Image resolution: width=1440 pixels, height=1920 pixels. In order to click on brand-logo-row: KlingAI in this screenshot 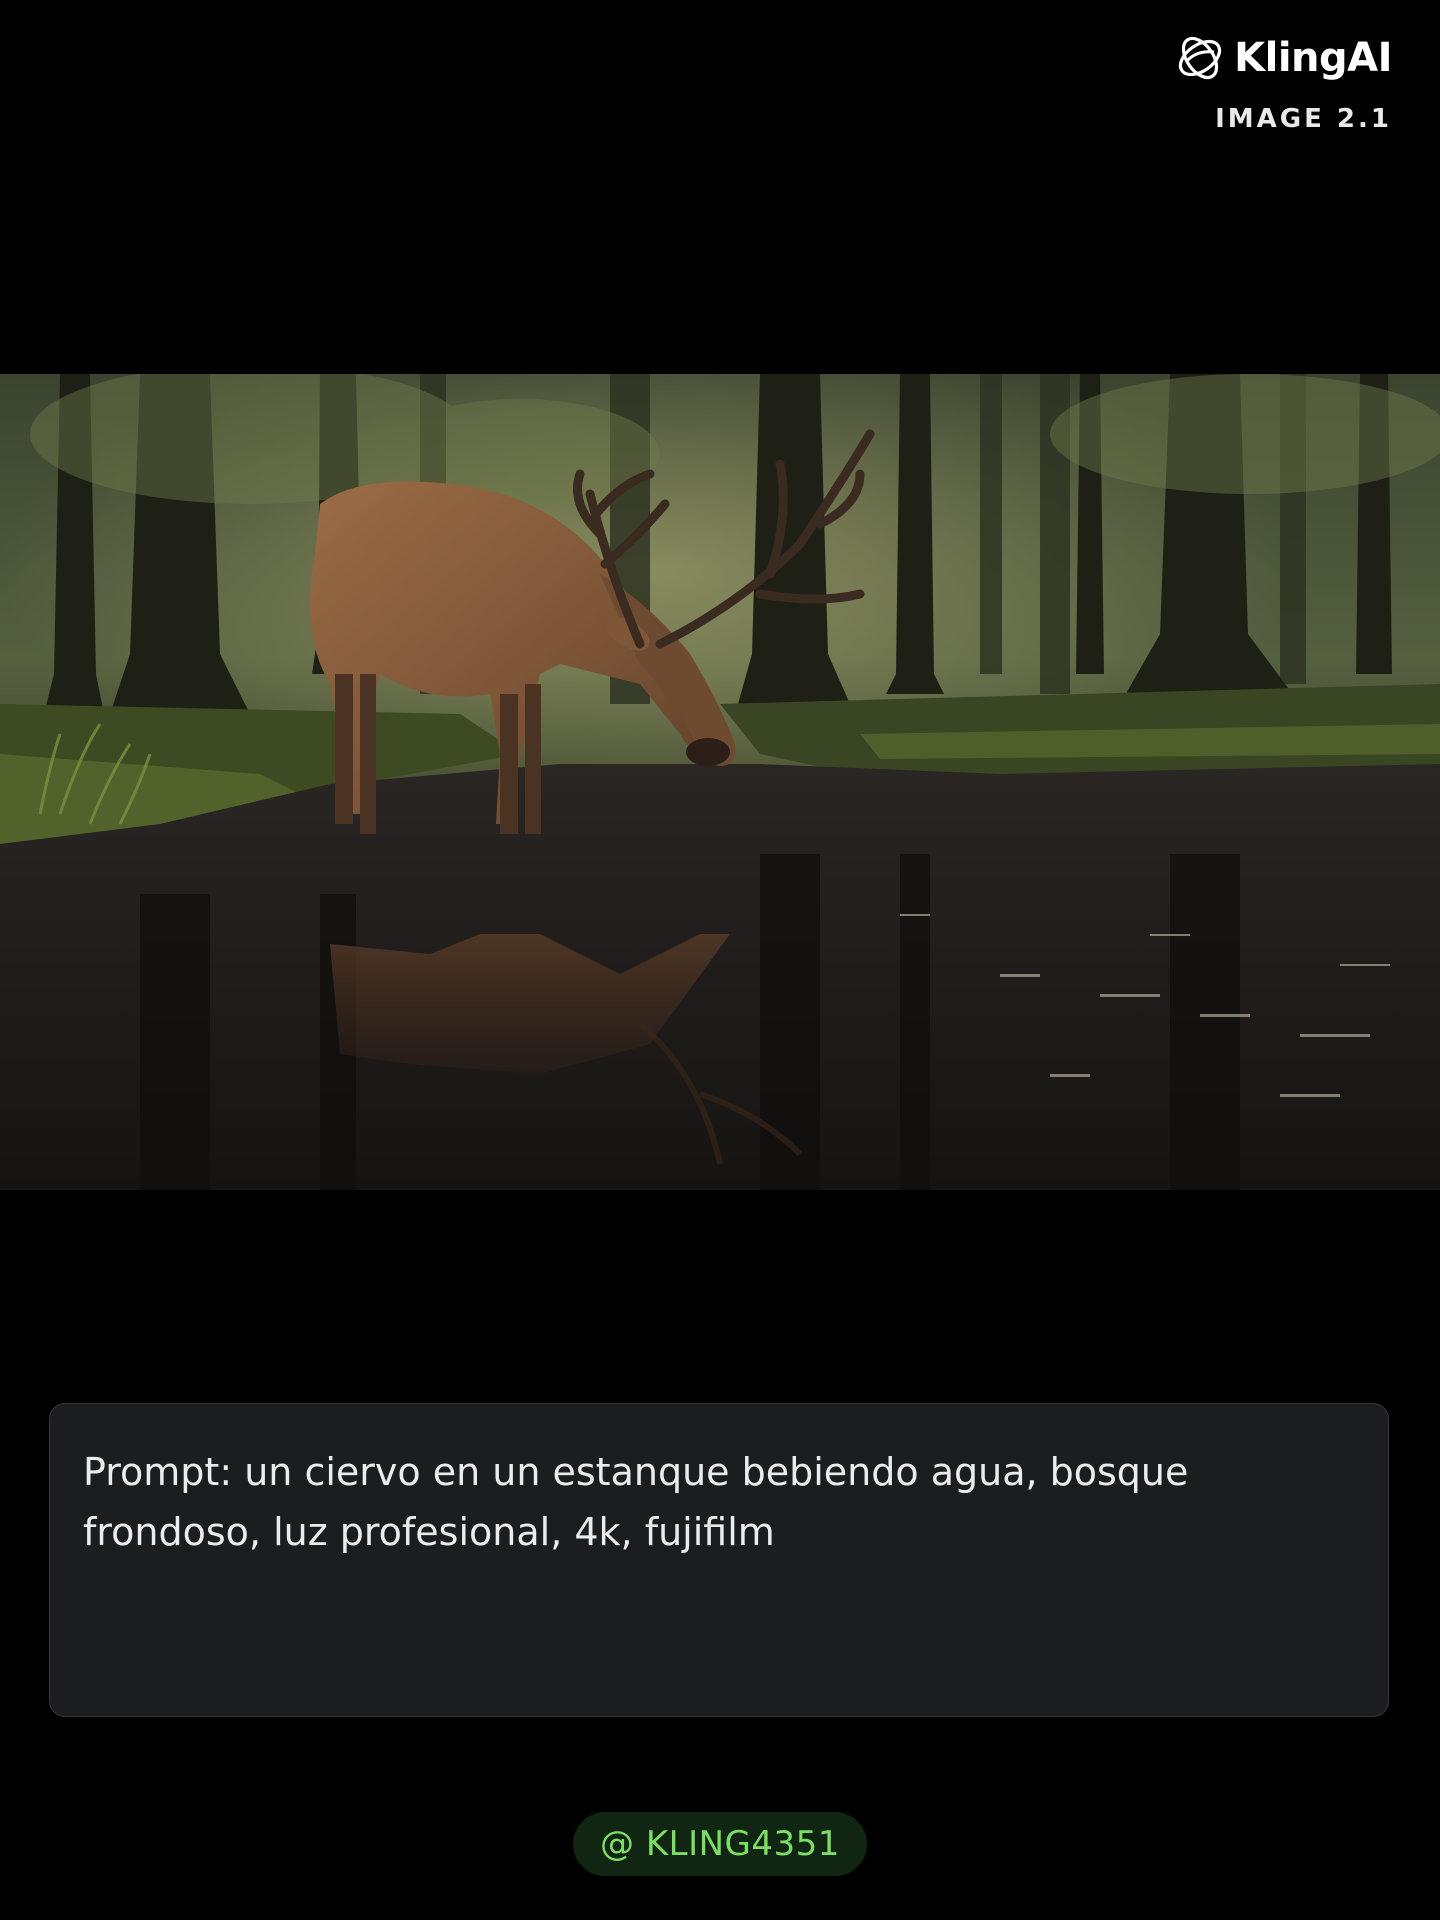, I will do `click(1283, 58)`.